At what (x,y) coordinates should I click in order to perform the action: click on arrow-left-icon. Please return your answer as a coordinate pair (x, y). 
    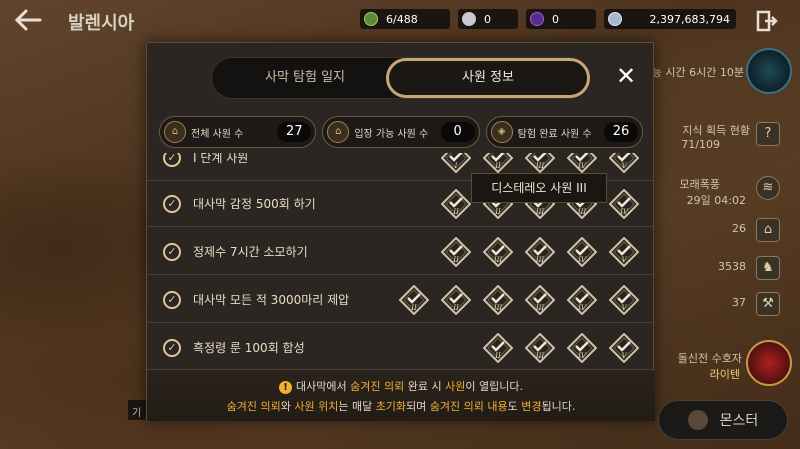
    Looking at the image, I should click on (28, 20).